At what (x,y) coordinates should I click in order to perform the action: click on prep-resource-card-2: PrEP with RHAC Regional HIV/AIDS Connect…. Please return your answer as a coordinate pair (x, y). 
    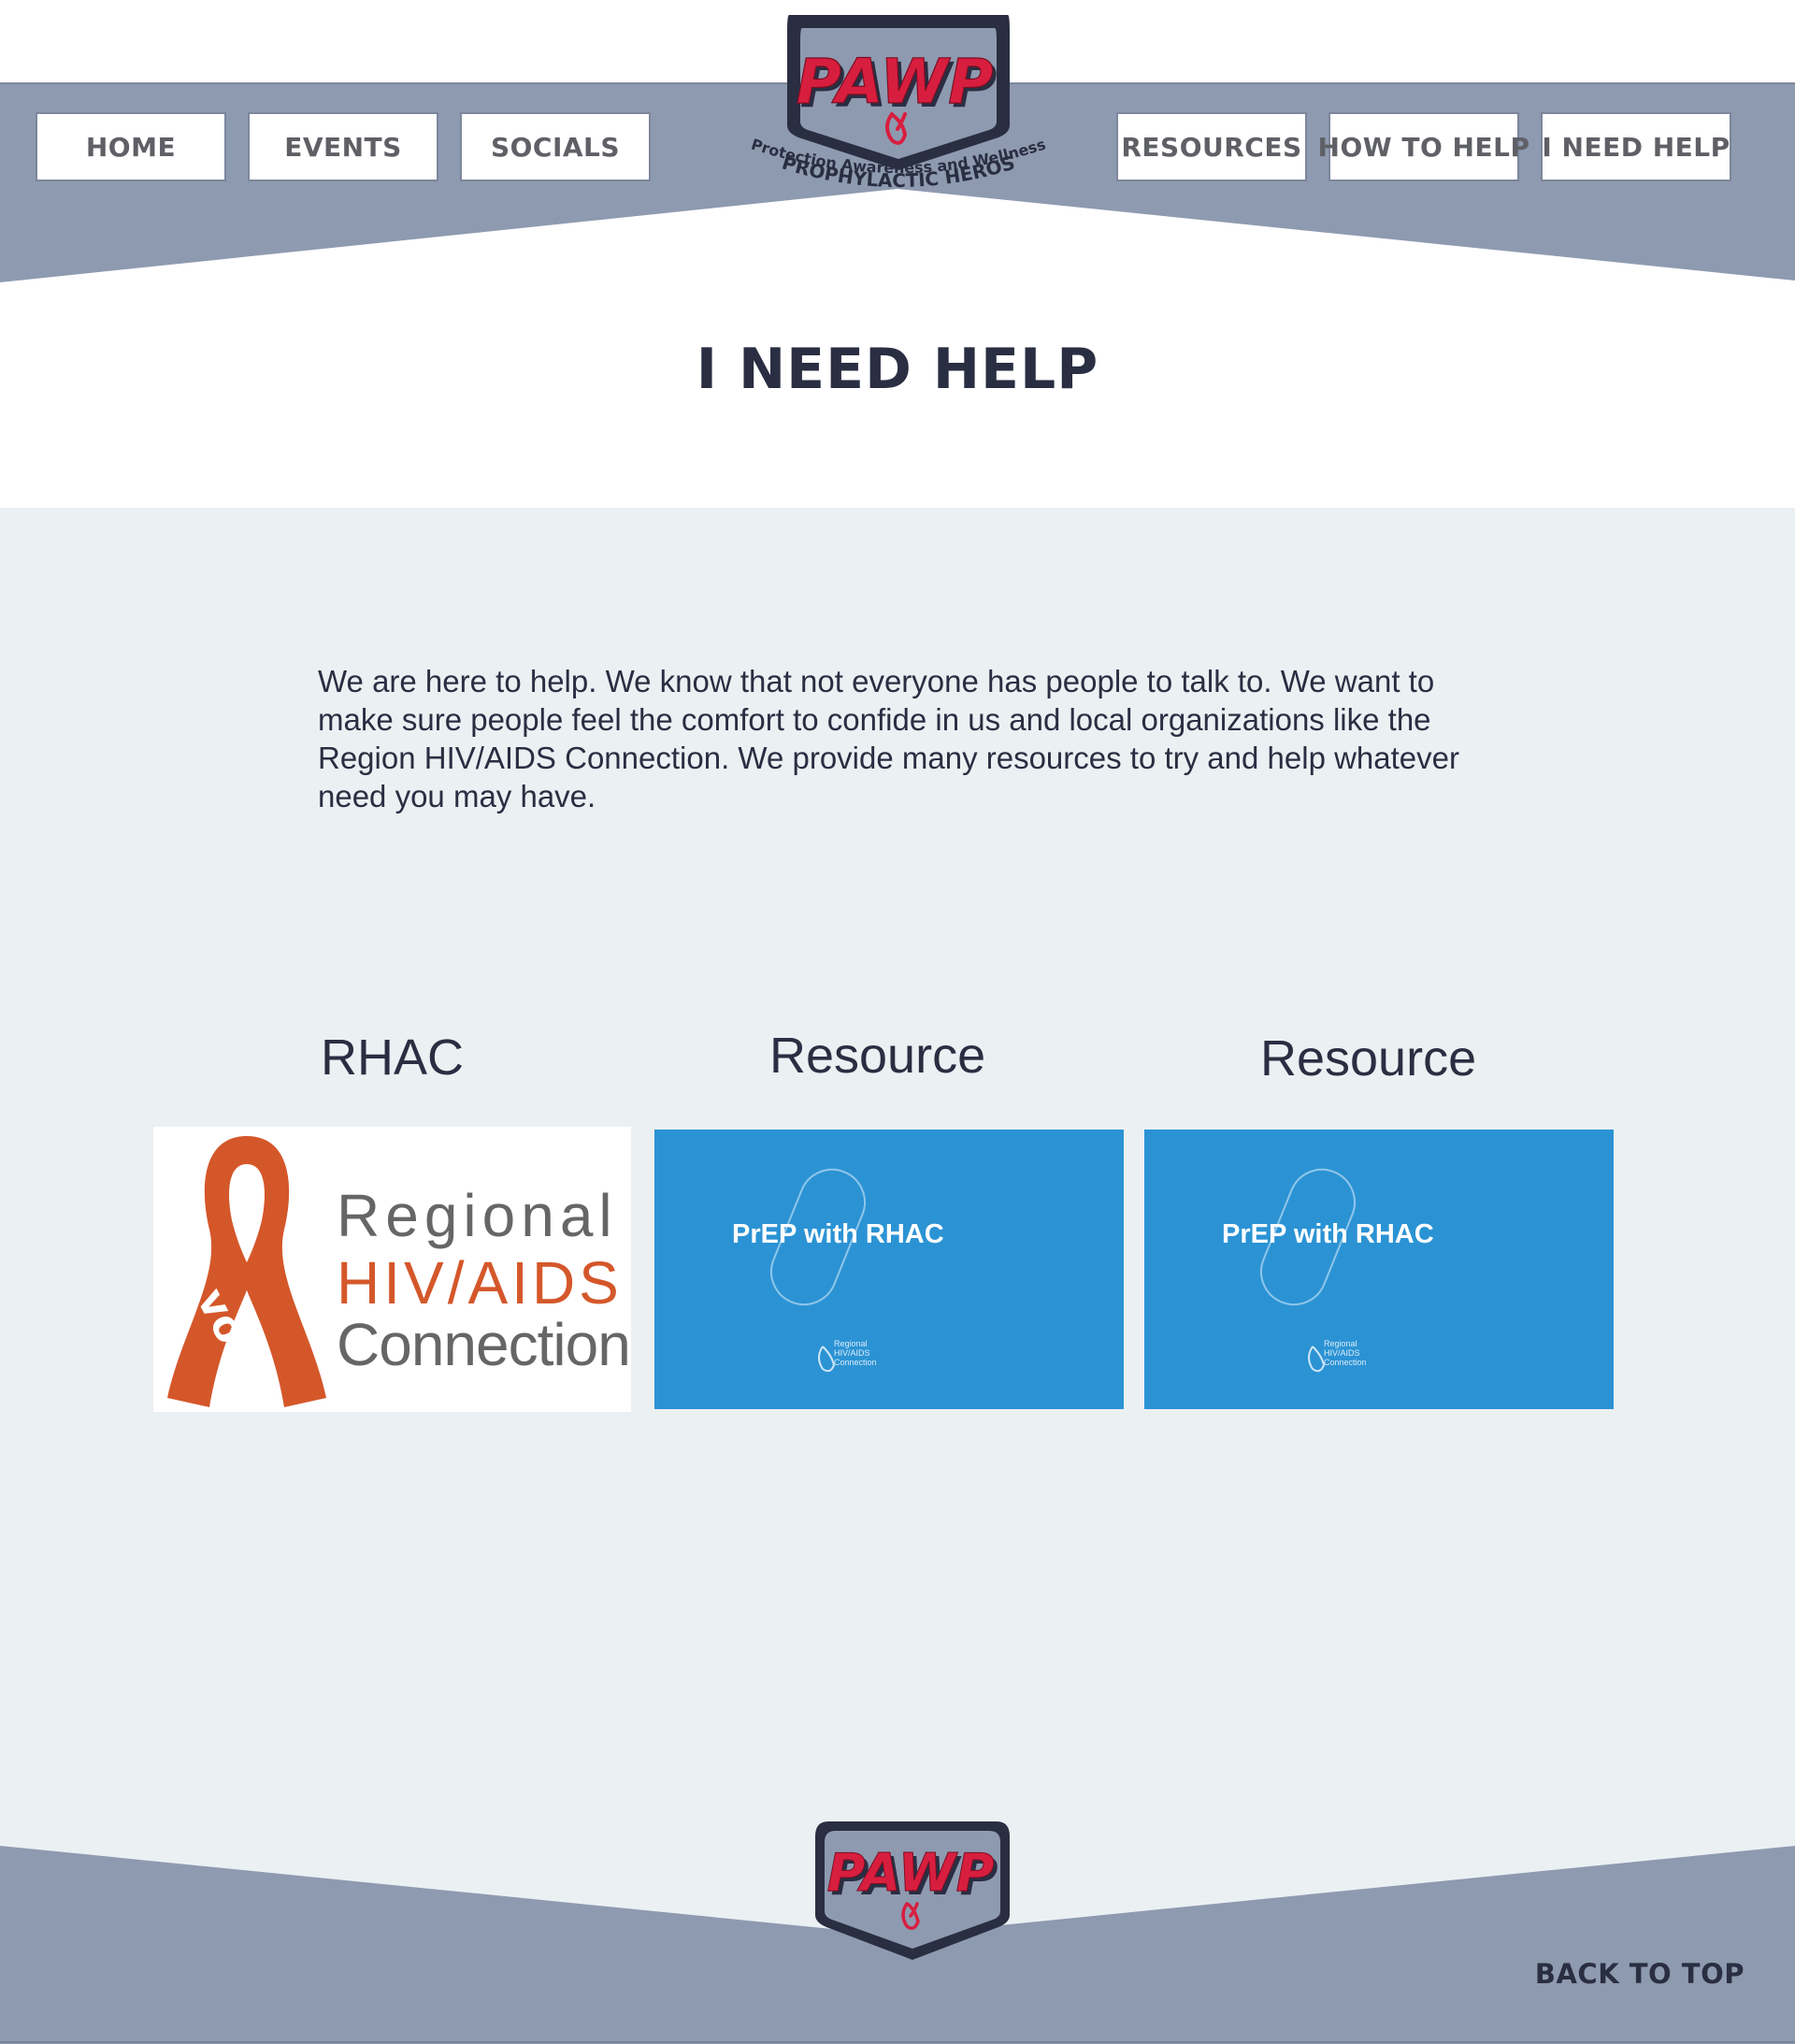
    Looking at the image, I should click on (1379, 1269).